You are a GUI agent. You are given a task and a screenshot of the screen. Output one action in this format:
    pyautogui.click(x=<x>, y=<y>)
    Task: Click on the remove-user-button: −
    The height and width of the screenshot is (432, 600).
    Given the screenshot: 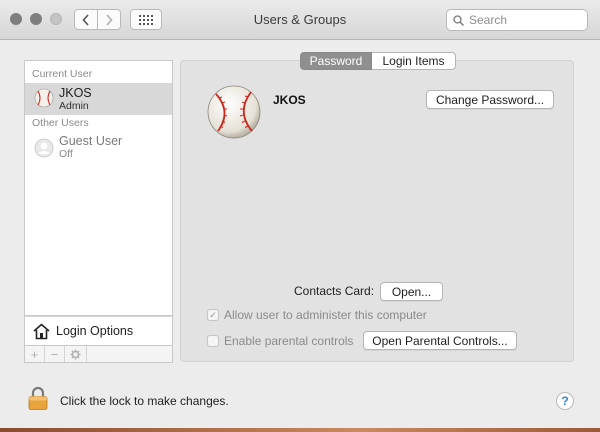 What is the action you would take?
    pyautogui.click(x=55, y=354)
    